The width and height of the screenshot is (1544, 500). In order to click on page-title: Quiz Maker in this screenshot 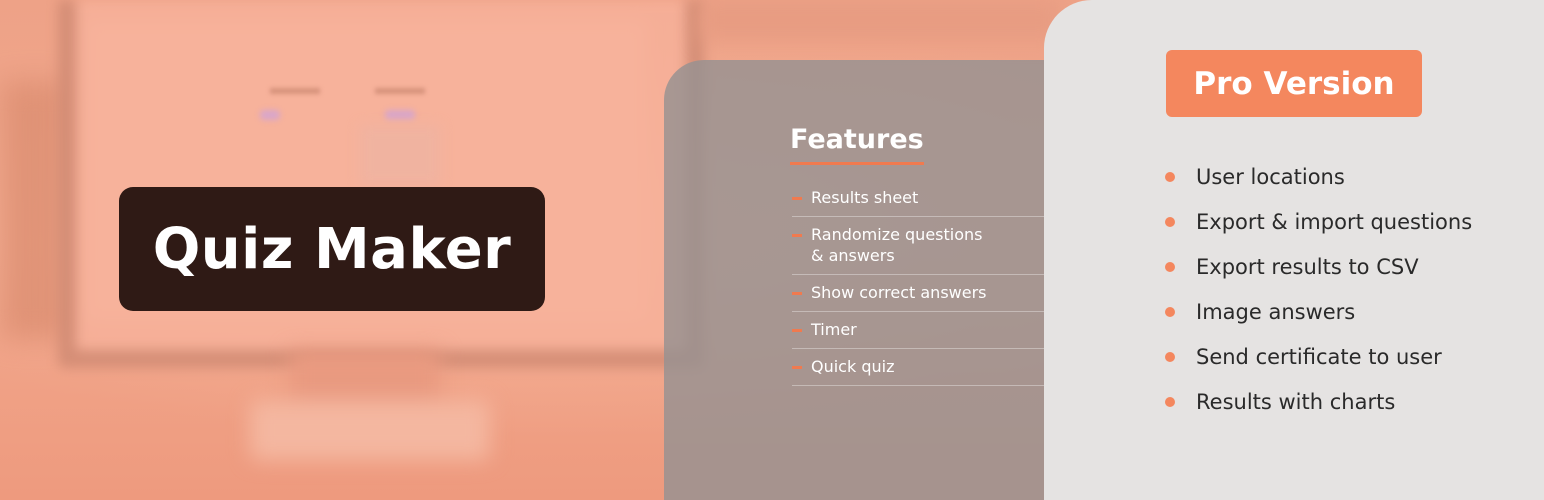, I will do `click(332, 249)`.